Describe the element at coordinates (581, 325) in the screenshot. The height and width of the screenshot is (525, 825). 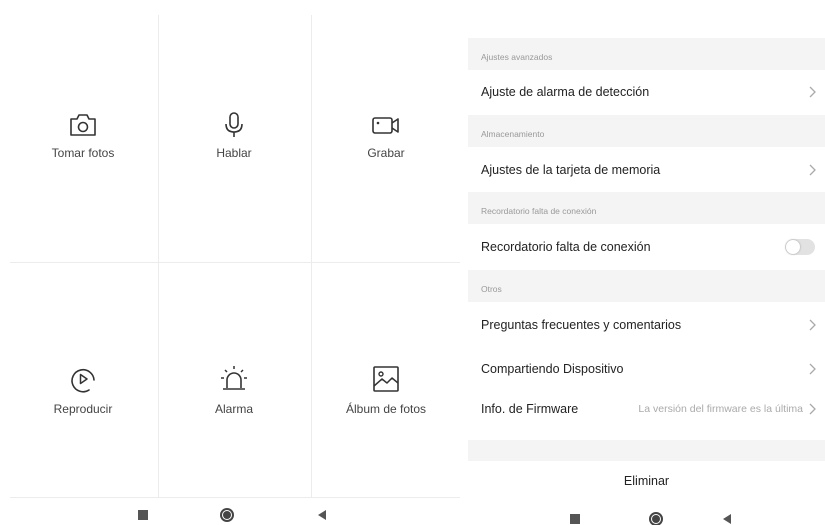
I see `row-label: Preguntas frecuentes y comentarios` at that location.